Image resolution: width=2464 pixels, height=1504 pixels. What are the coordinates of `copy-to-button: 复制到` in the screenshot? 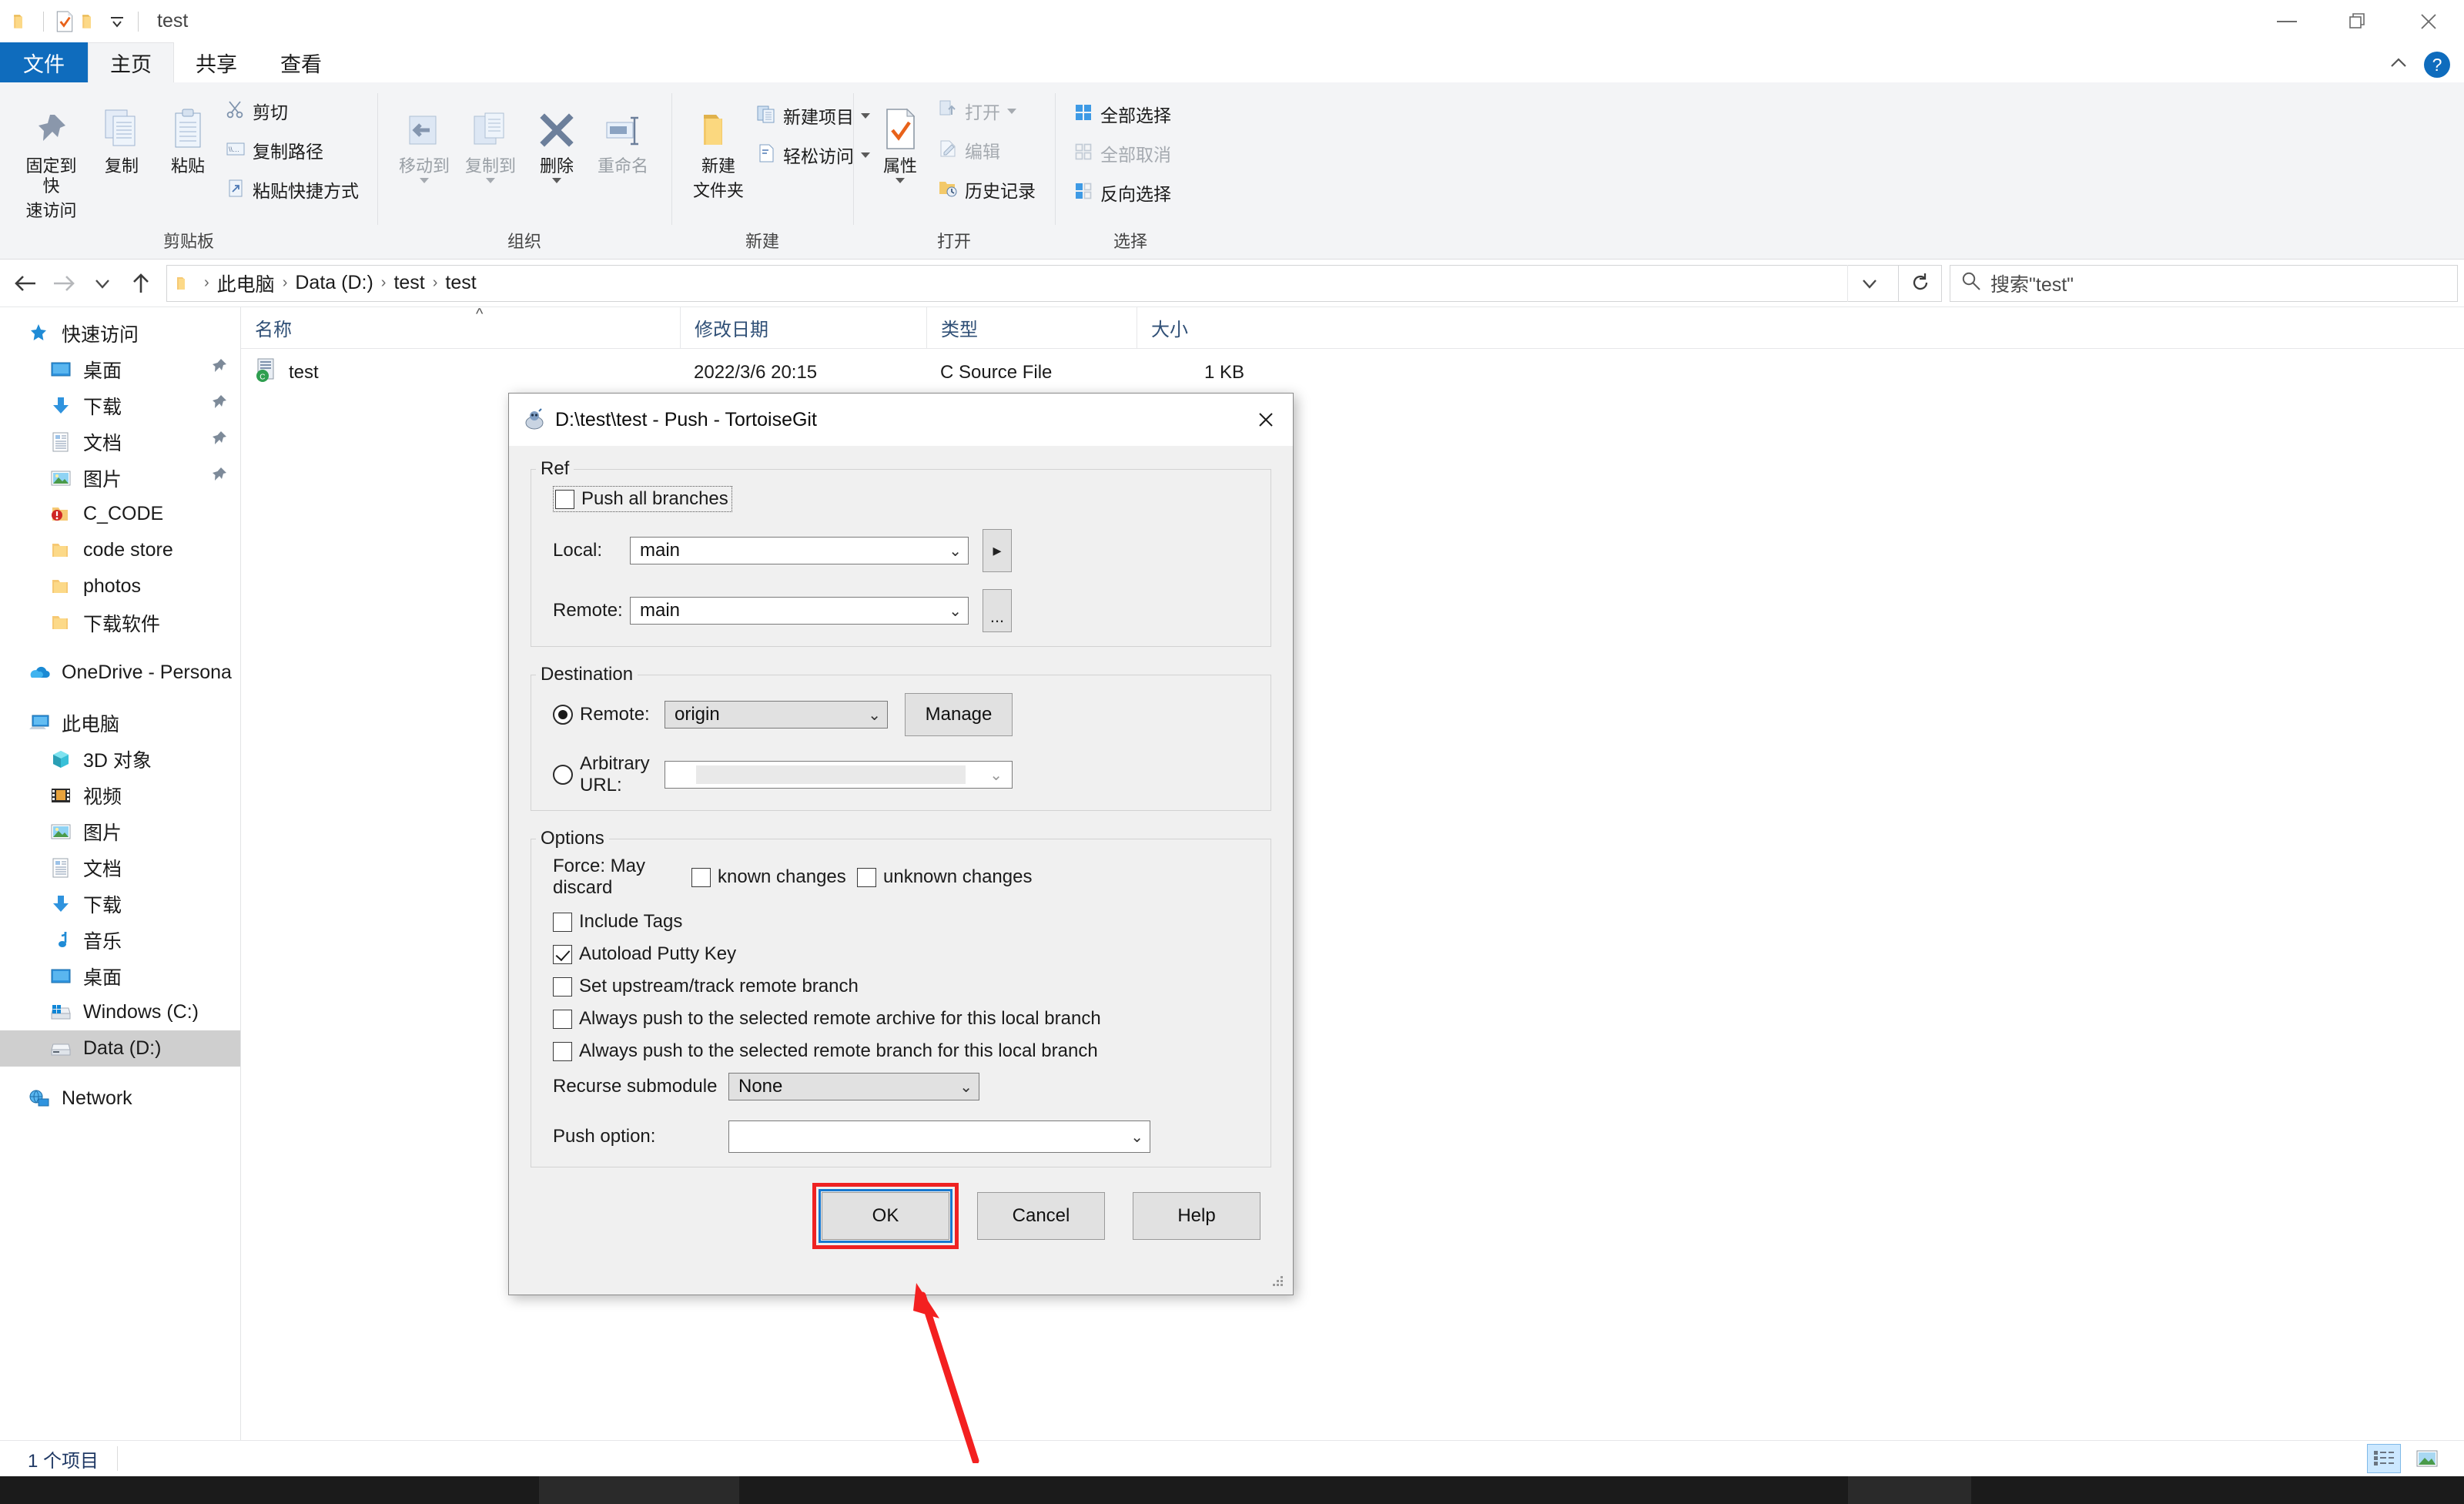 It's located at (490, 138).